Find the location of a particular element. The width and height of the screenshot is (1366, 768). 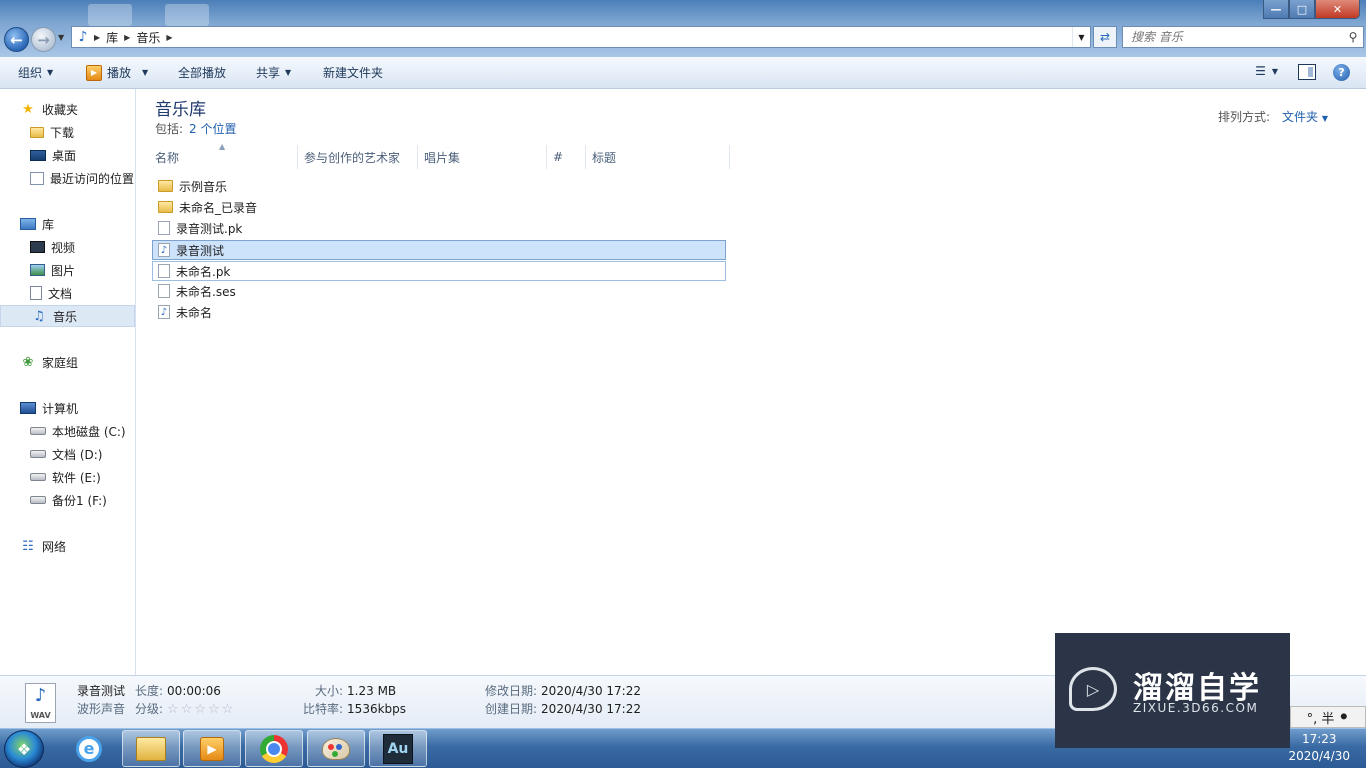

chrome-icon is located at coordinates (274, 748).